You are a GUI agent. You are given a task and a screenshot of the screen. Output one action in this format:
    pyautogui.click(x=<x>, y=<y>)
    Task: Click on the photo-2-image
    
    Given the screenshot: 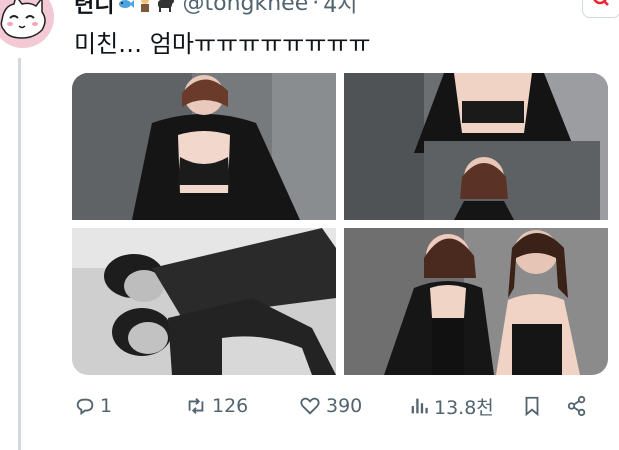 What is the action you would take?
    pyautogui.click(x=476, y=146)
    